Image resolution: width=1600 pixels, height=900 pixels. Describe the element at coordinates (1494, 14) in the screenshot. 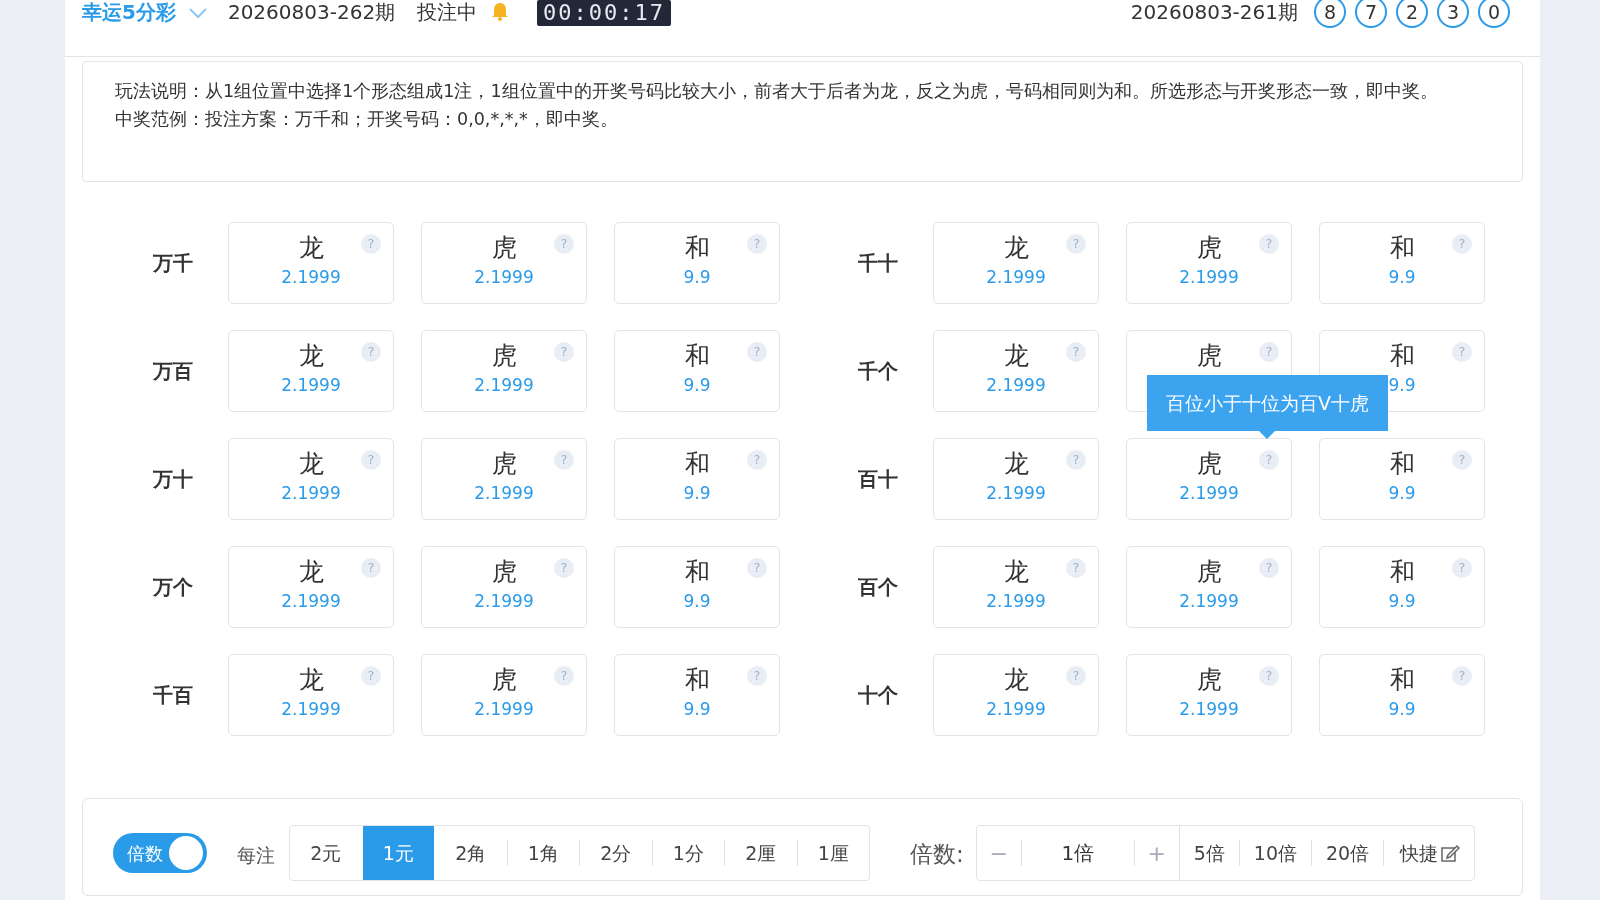

I see `result-ball: 0` at that location.